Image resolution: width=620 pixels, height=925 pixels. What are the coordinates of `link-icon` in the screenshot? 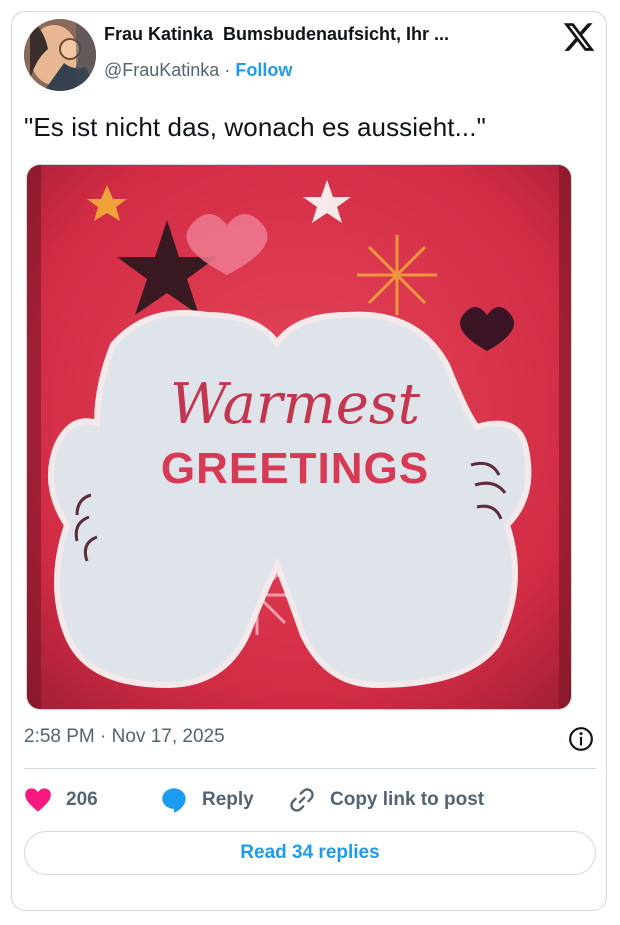 It's located at (302, 800).